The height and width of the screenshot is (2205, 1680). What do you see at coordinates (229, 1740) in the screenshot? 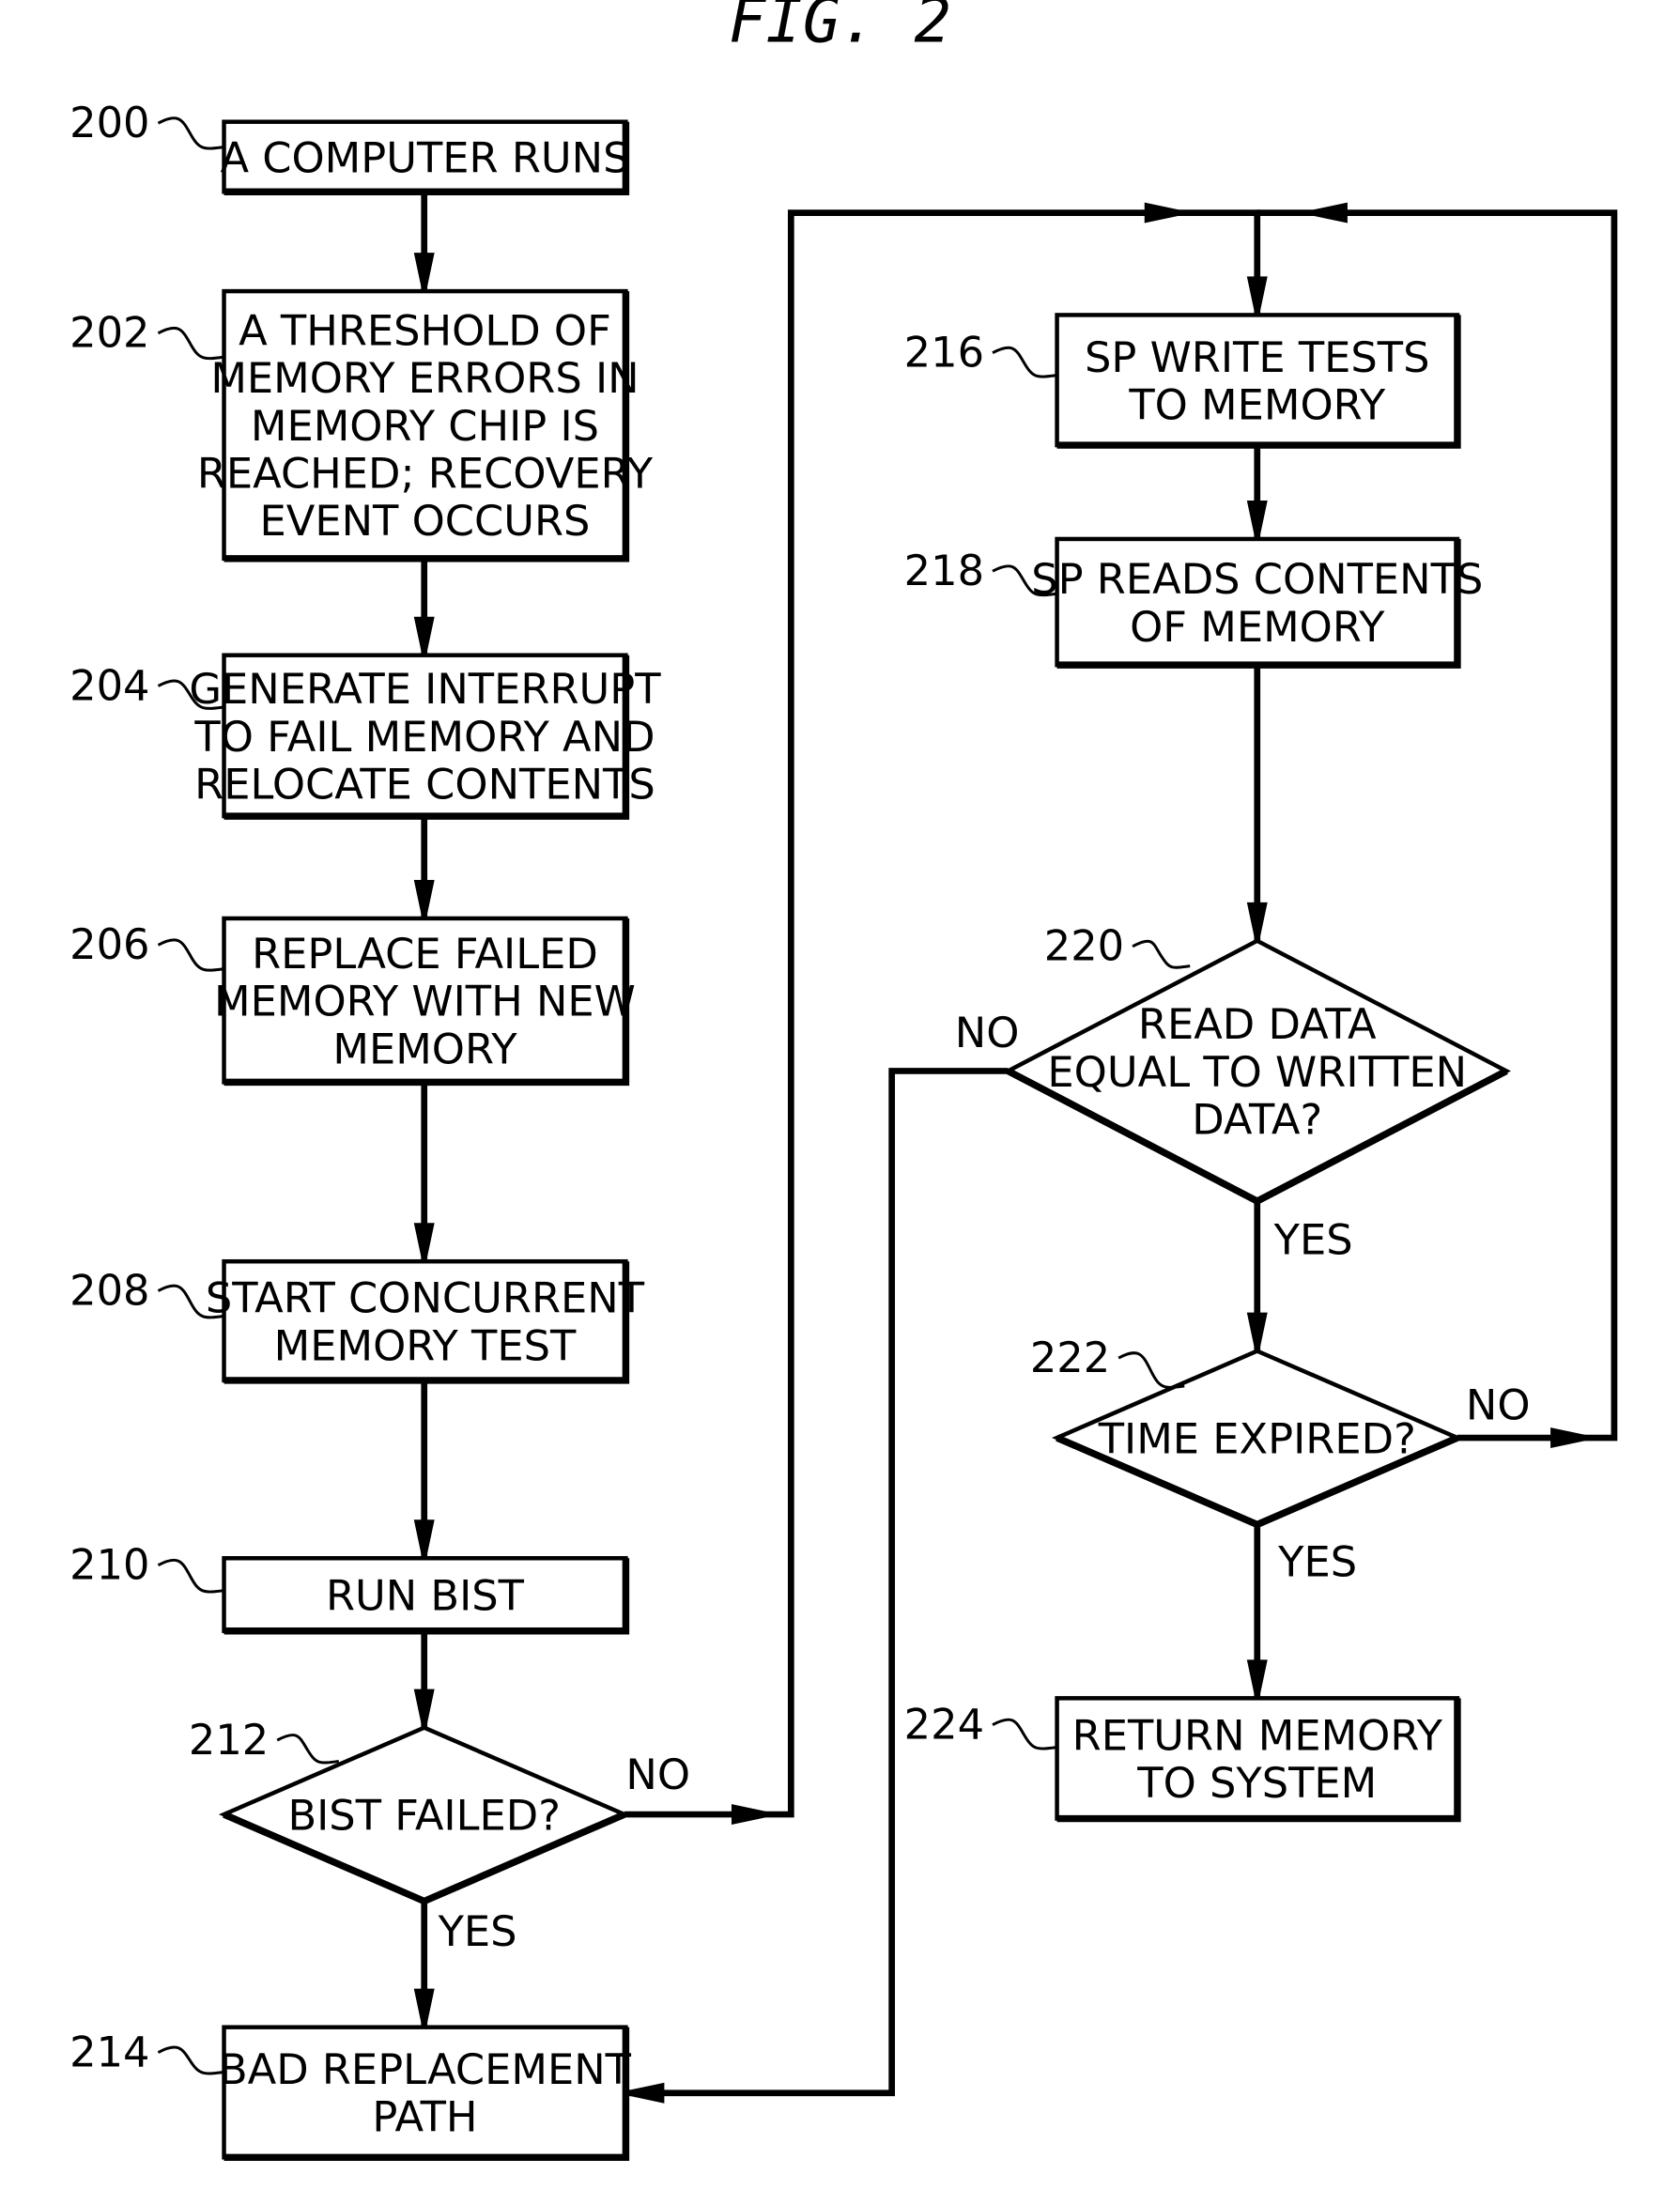
I see `reference-numeral: 212` at bounding box center [229, 1740].